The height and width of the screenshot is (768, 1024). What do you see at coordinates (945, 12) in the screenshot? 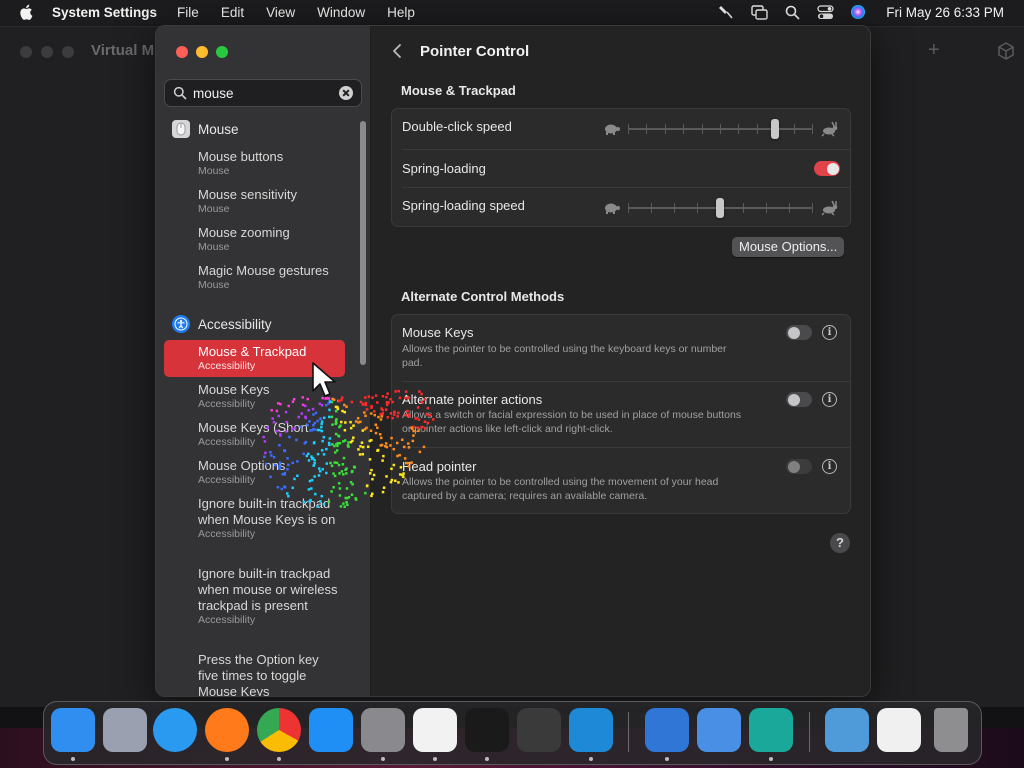
I see `menubar-clock: Fri May 26 6:33 PM` at bounding box center [945, 12].